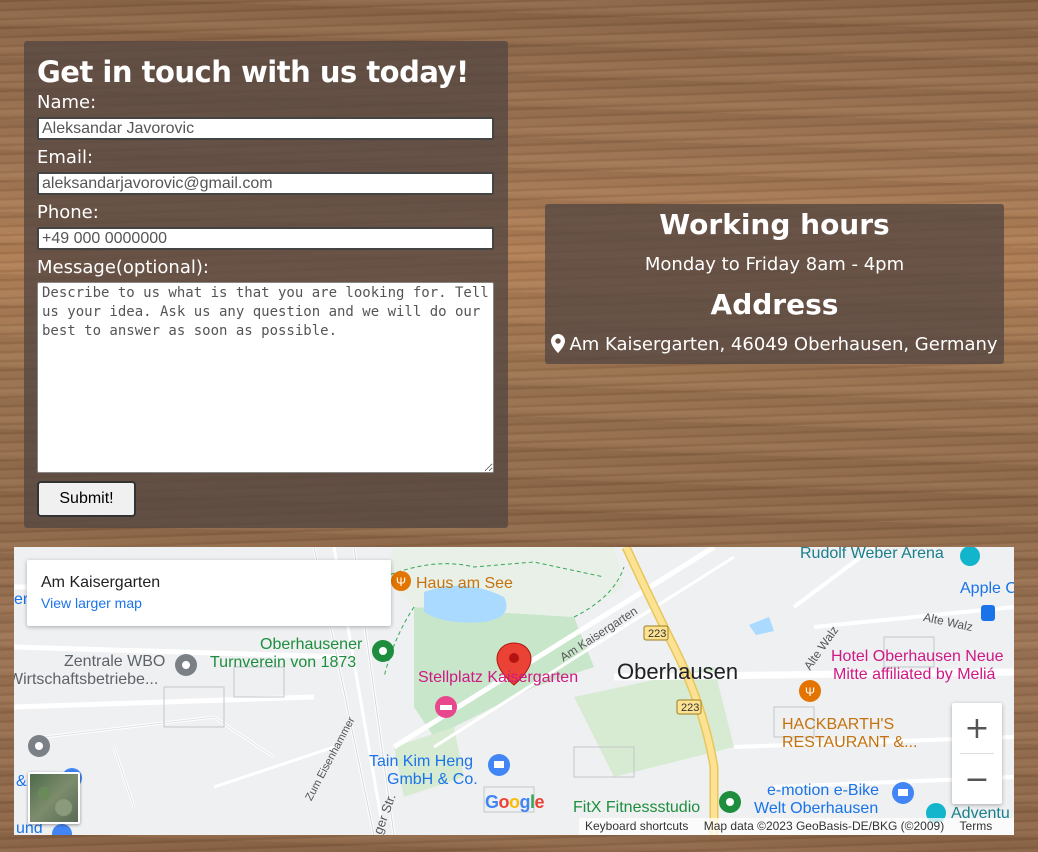  What do you see at coordinates (558, 346) in the screenshot?
I see `map-pin-icon` at bounding box center [558, 346].